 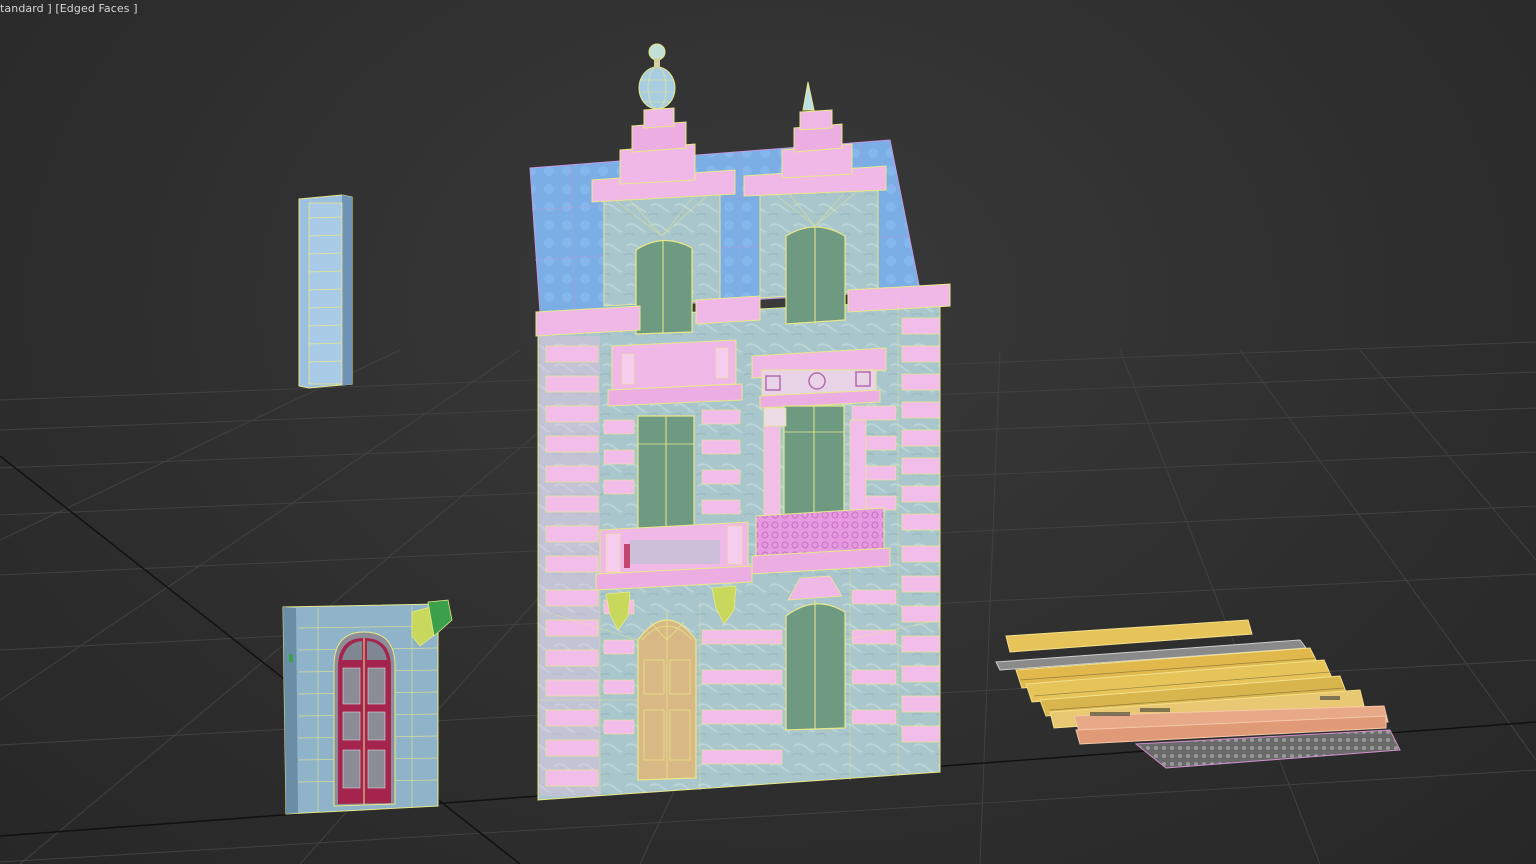 I want to click on entrance-door-module, so click(x=367, y=707).